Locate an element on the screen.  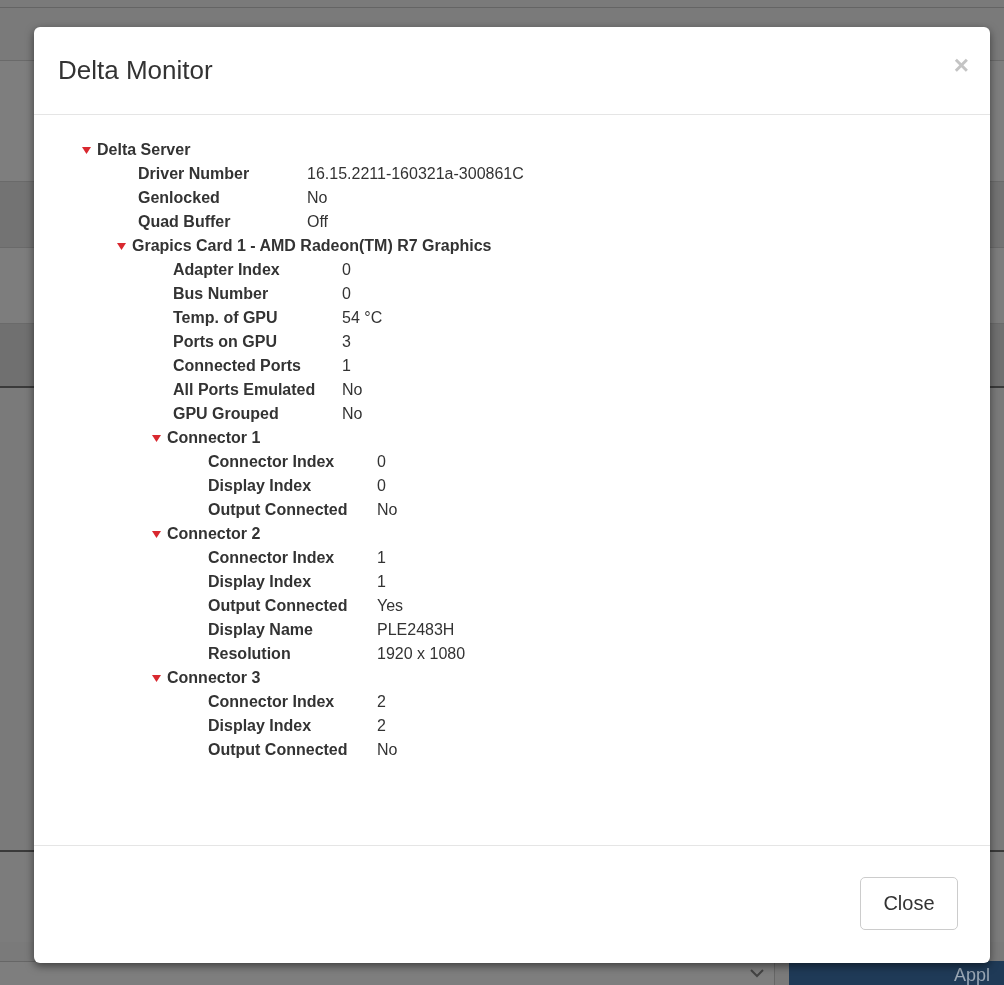
dialog-title: Delta Monitor is located at coordinates (135, 70).